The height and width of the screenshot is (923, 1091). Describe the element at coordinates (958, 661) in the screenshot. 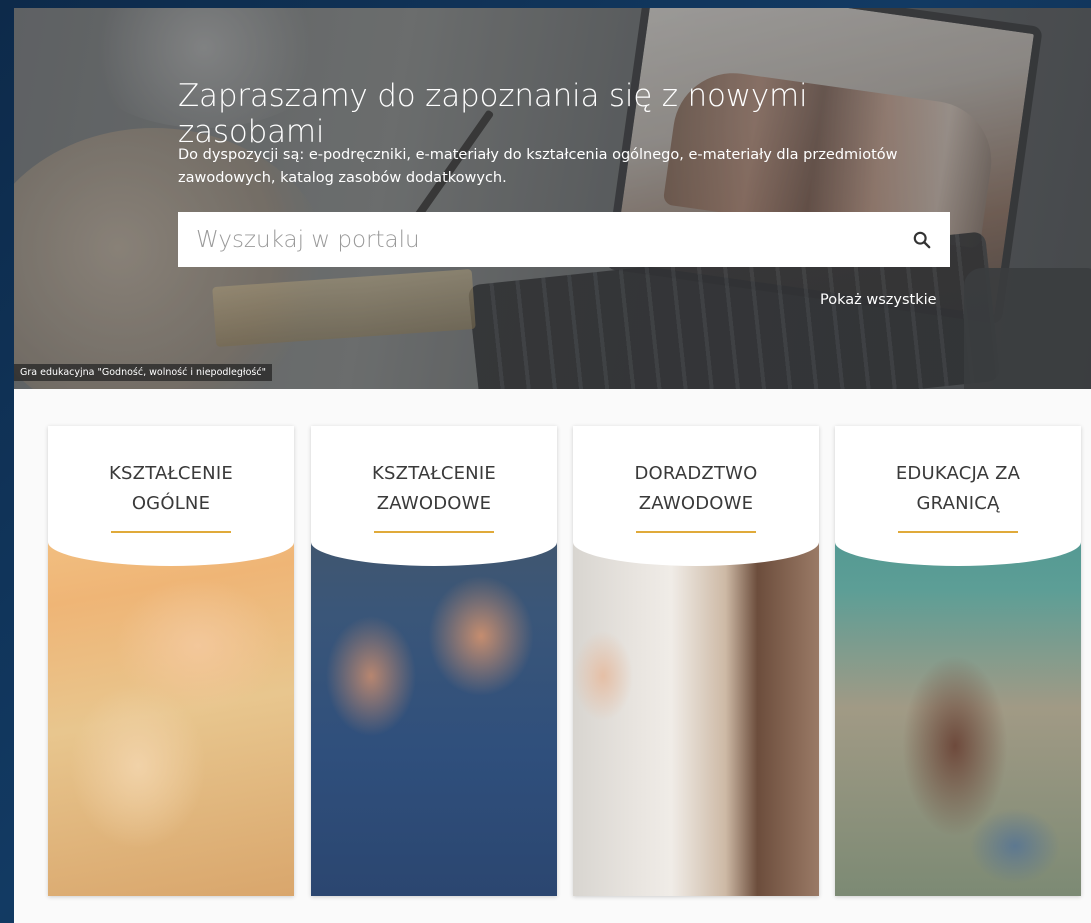

I see `card-education-abroad: EDUKACJA ZA GRANICĄ` at that location.